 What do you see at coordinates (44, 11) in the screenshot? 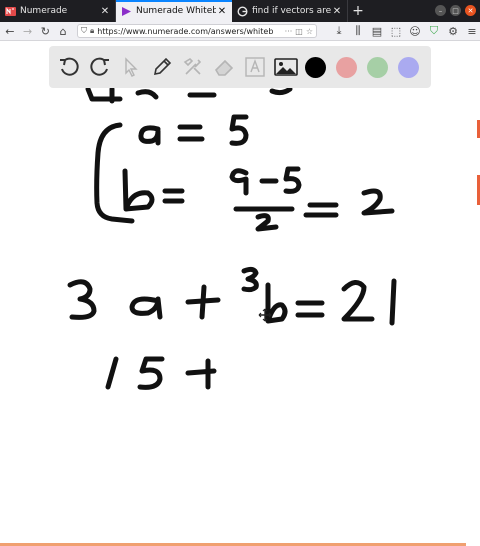
I see `tab-title: Numerade` at bounding box center [44, 11].